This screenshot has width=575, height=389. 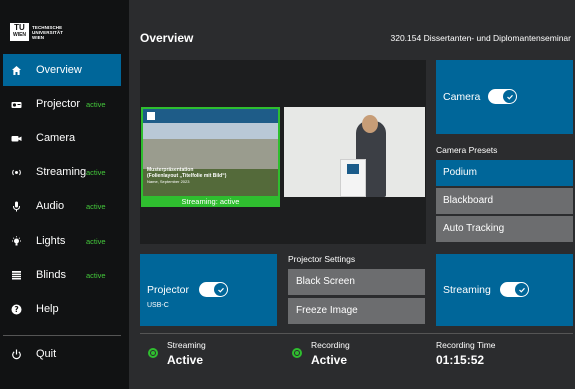 What do you see at coordinates (51, 241) in the screenshot?
I see `sidebar-item-label: Lights` at bounding box center [51, 241].